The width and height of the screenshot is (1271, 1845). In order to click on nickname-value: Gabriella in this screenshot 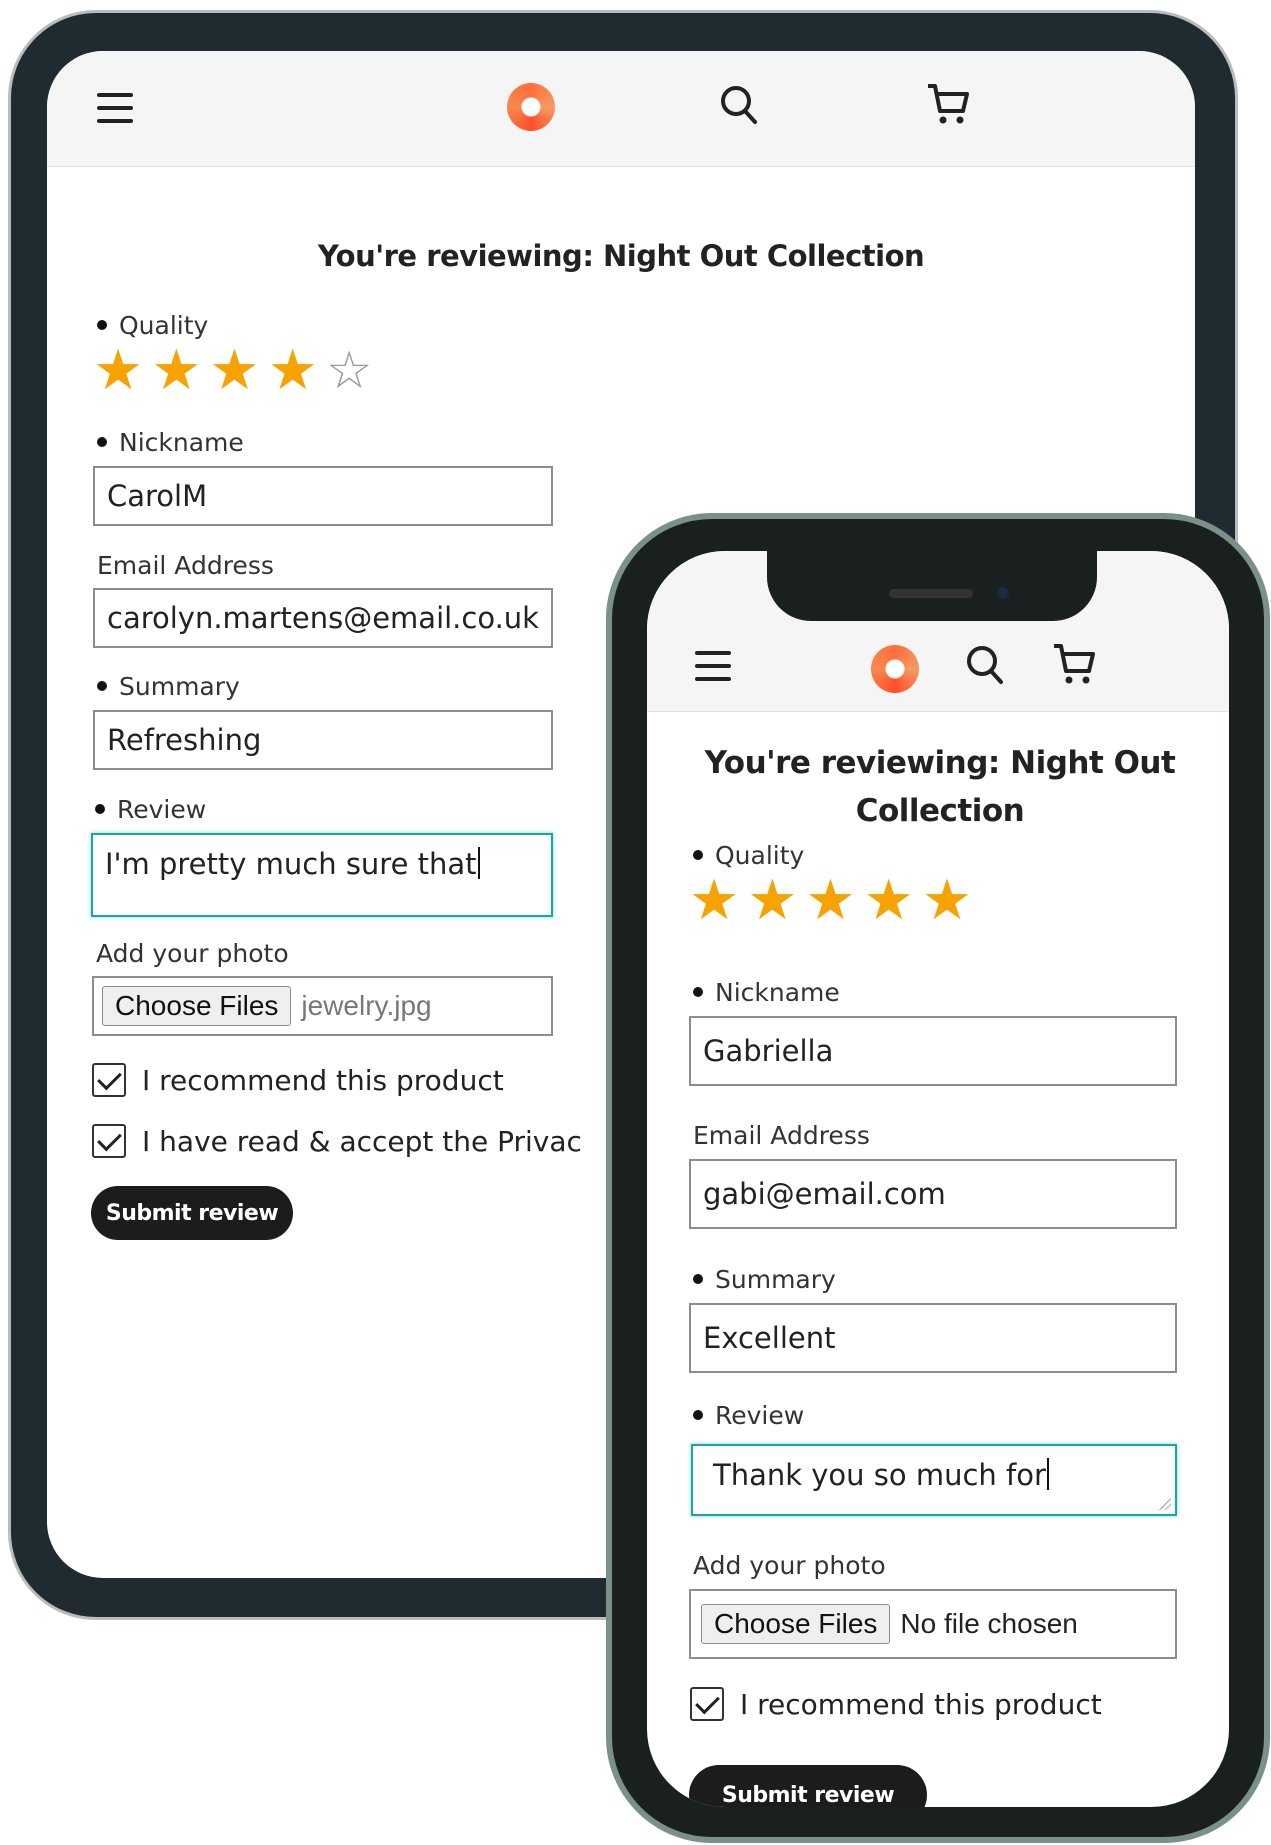, I will do `click(768, 1051)`.